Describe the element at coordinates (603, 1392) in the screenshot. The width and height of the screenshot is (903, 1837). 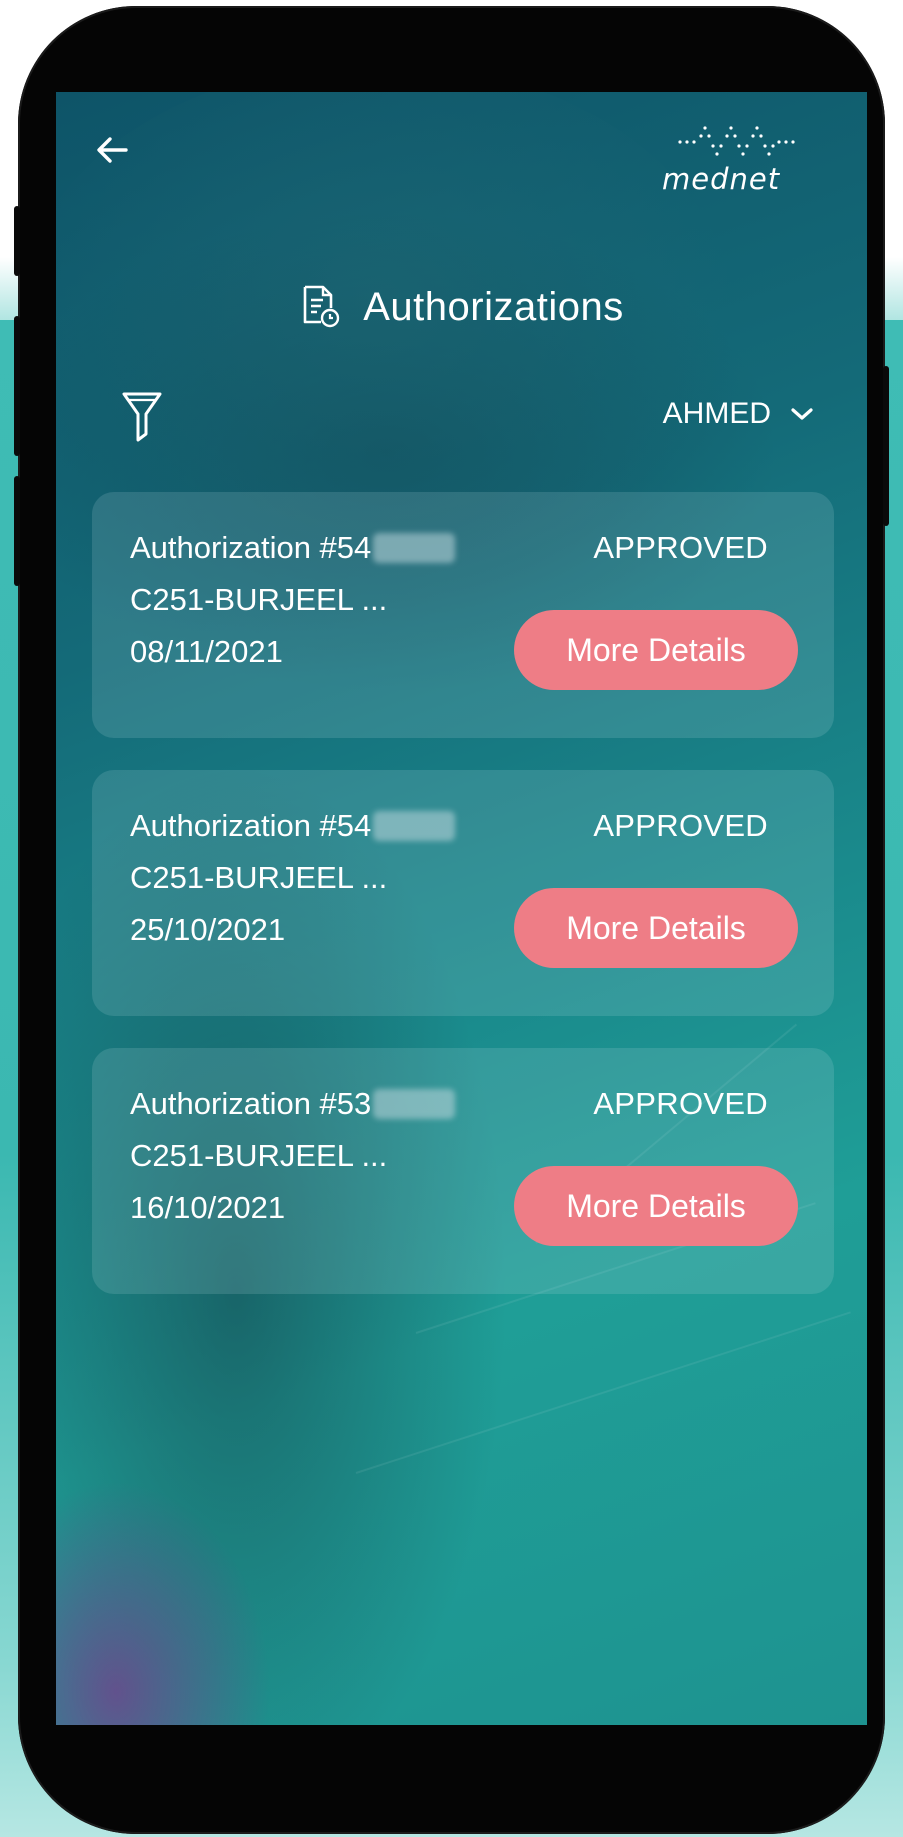
I see `background-line` at that location.